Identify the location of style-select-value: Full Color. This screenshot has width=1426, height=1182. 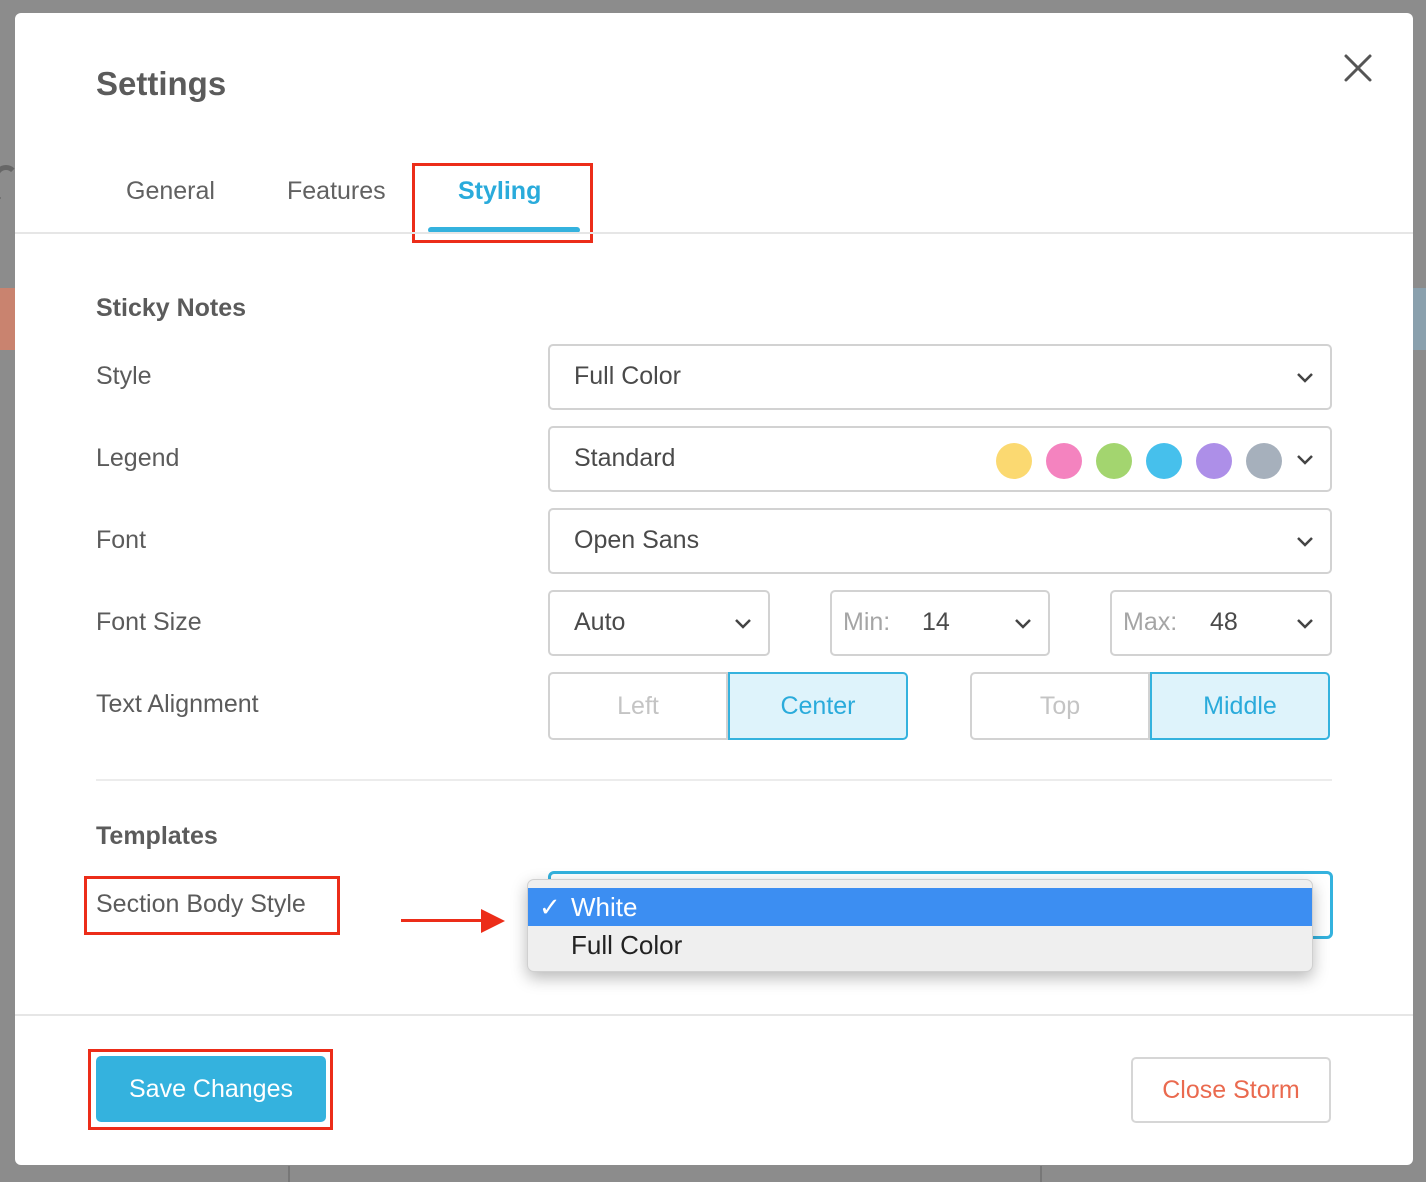
(627, 376).